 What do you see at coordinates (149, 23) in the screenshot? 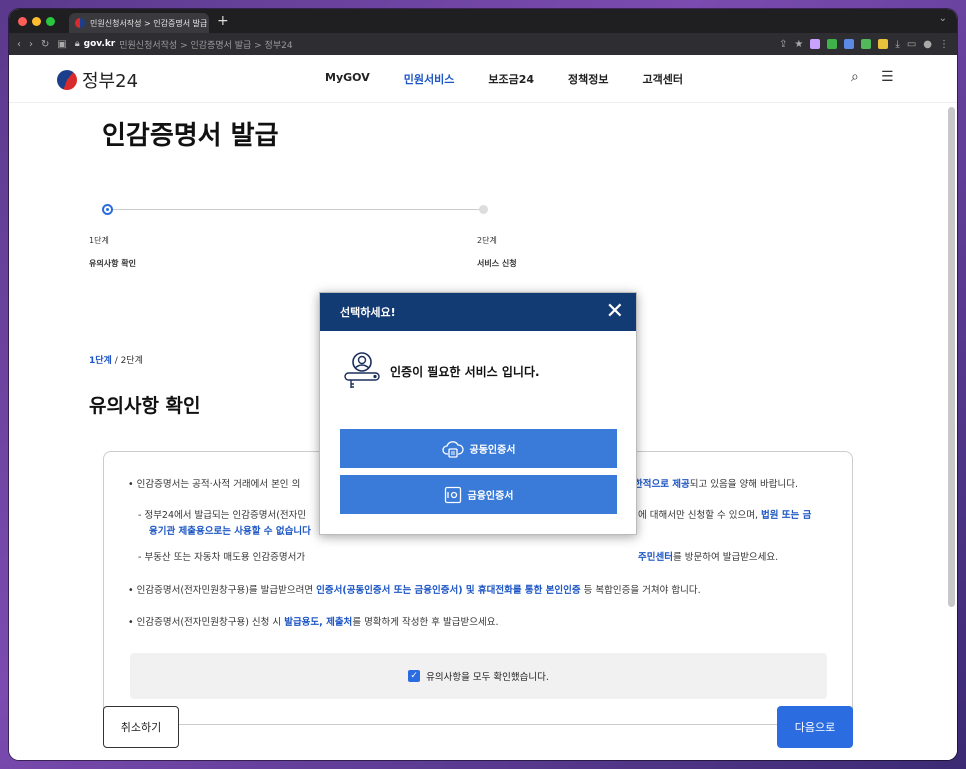
I see `tab-title: 민원신청서작성 > 인감증명서 발급` at bounding box center [149, 23].